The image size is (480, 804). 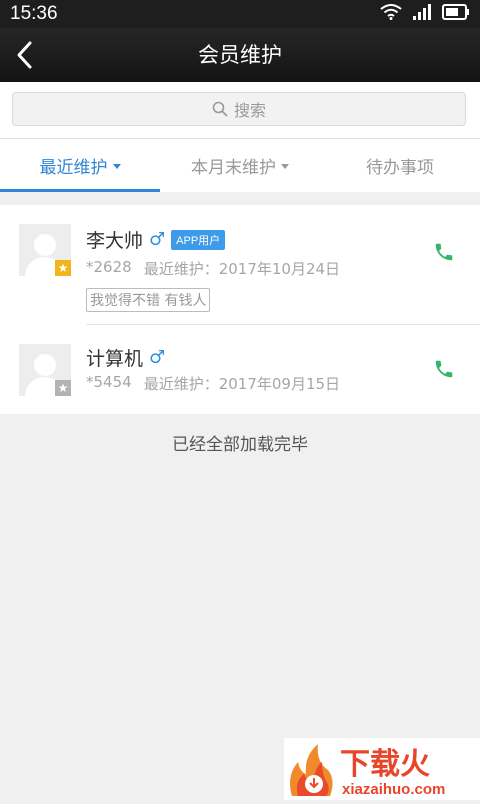 I want to click on phone-tail: *5454, so click(x=109, y=382).